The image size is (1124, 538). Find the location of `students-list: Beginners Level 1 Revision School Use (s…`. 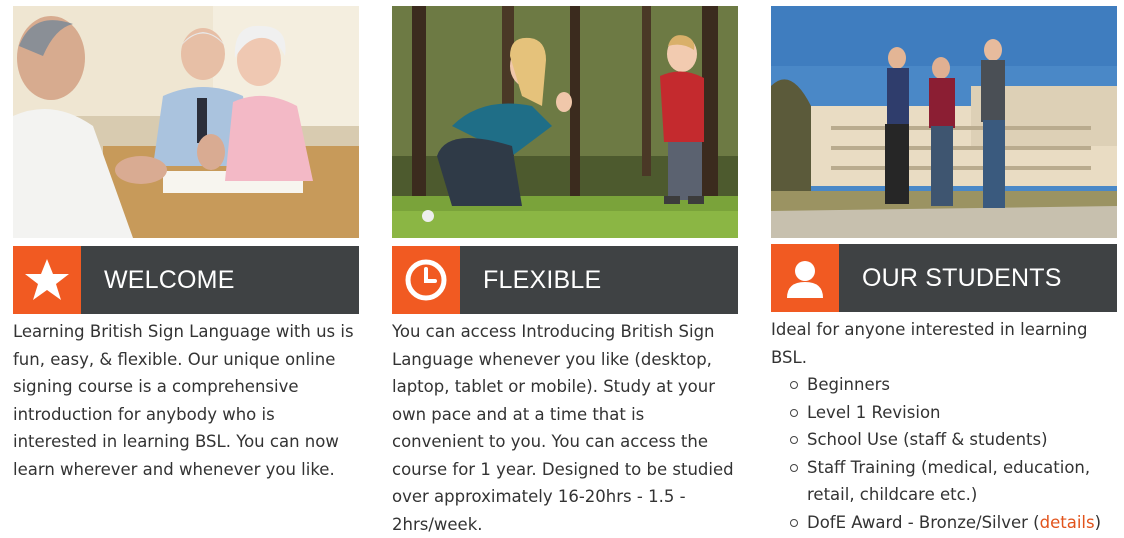

students-list: Beginners Level 1 Revision School Use (s… is located at coordinates (944, 453).